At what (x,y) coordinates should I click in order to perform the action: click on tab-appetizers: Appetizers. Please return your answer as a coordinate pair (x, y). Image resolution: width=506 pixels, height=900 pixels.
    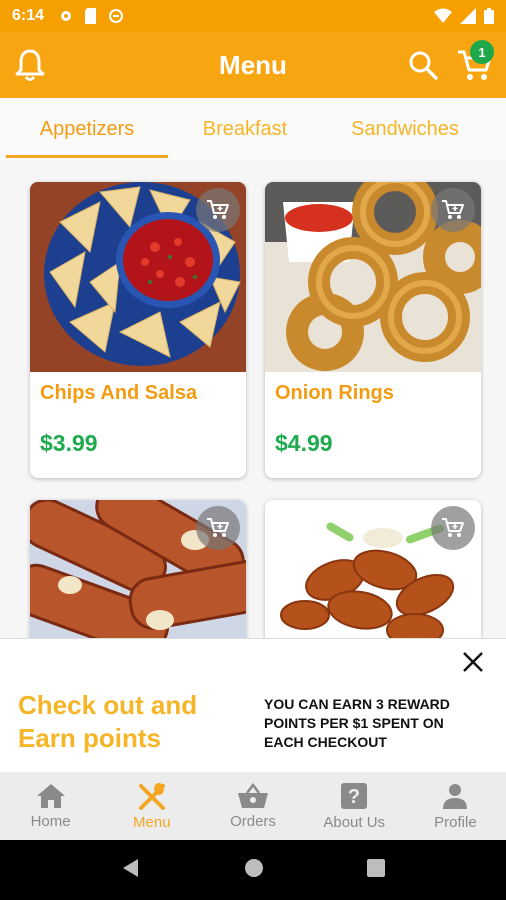
    Looking at the image, I should click on (87, 129).